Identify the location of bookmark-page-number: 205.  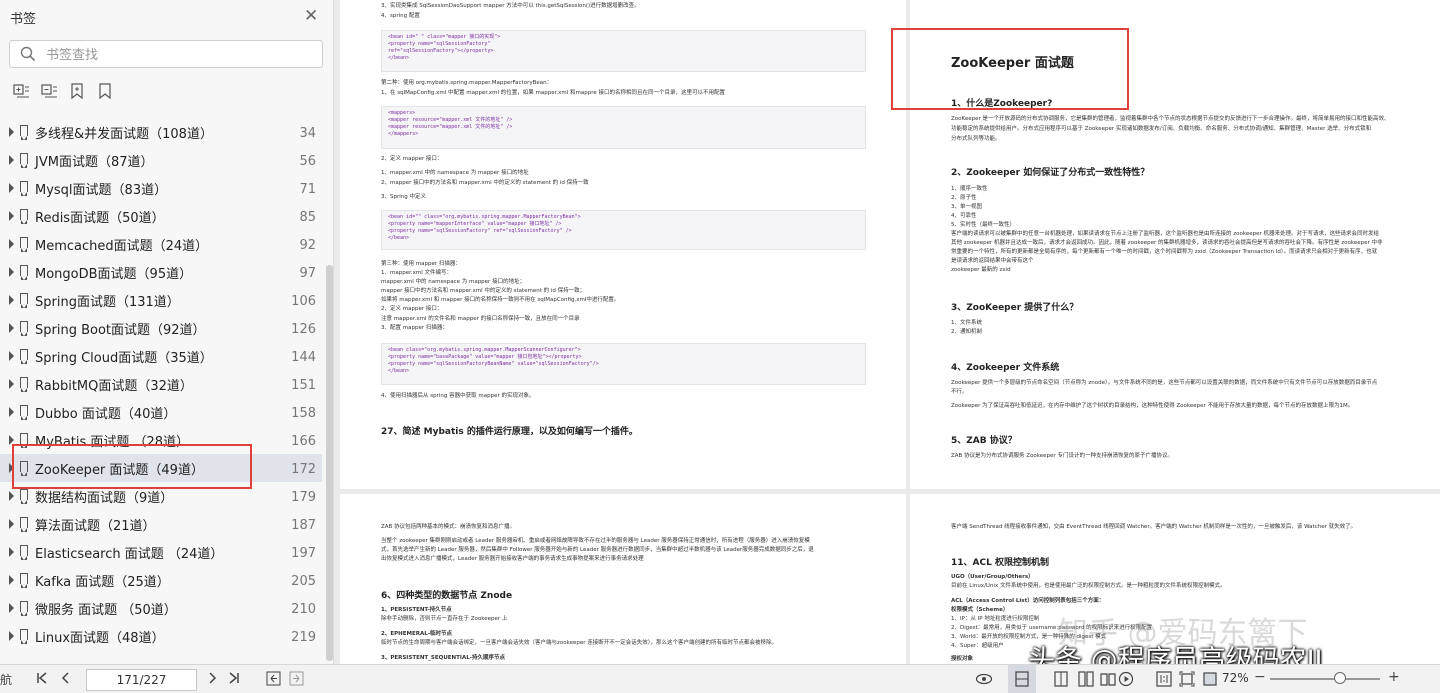
(303, 581).